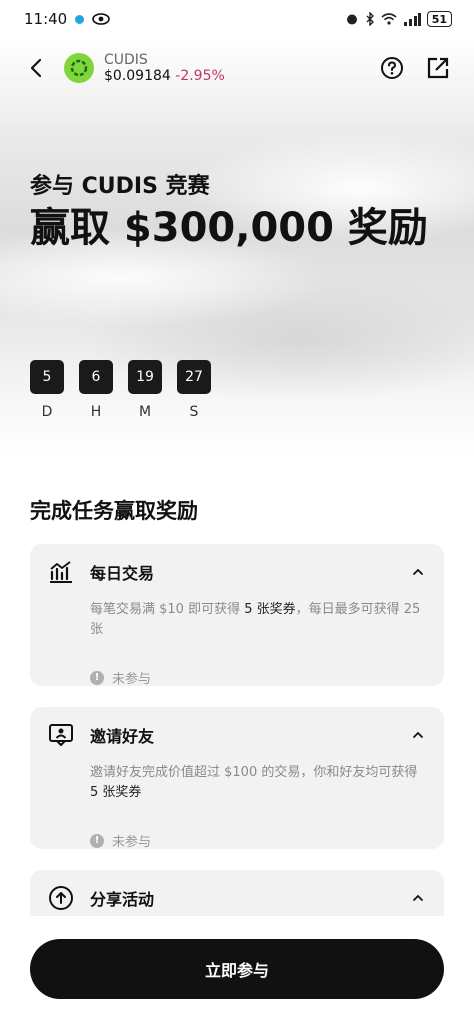 The image size is (474, 1024). I want to click on task-description: 每笔交易满 $10 即可获得 5 张奖券，每日最多可获得 25 张, so click(255, 619).